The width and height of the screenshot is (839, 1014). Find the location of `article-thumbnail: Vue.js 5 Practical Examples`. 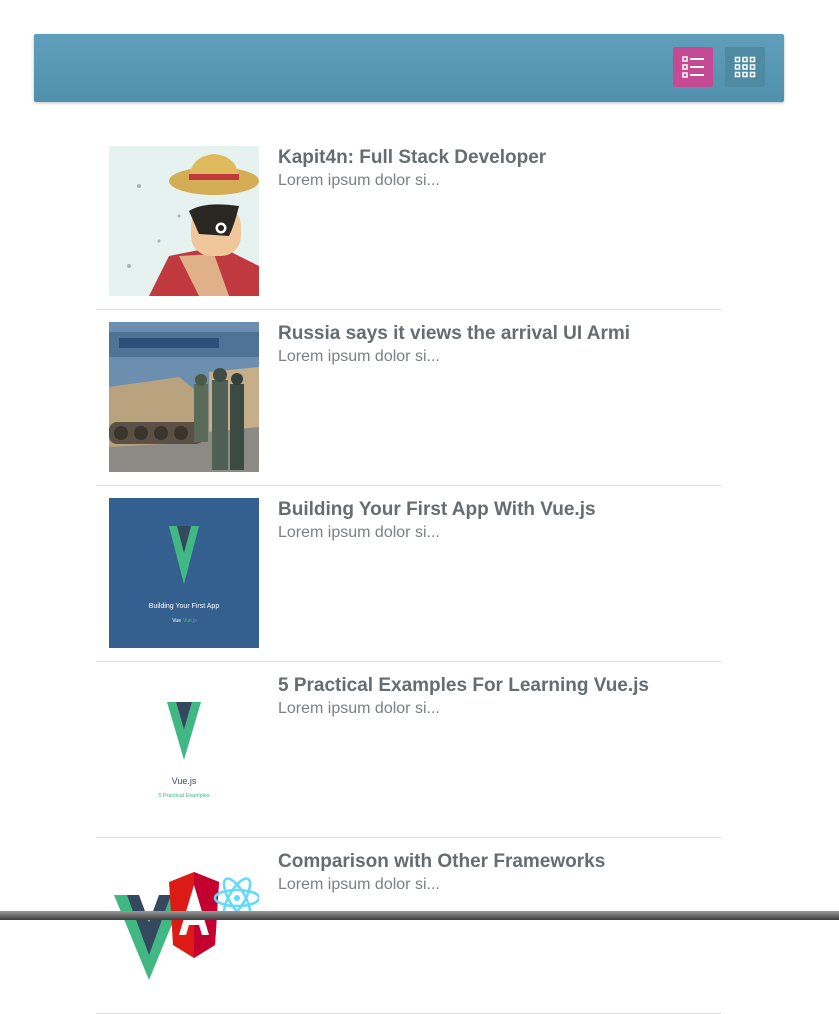

article-thumbnail: Vue.js 5 Practical Examples is located at coordinates (184, 749).